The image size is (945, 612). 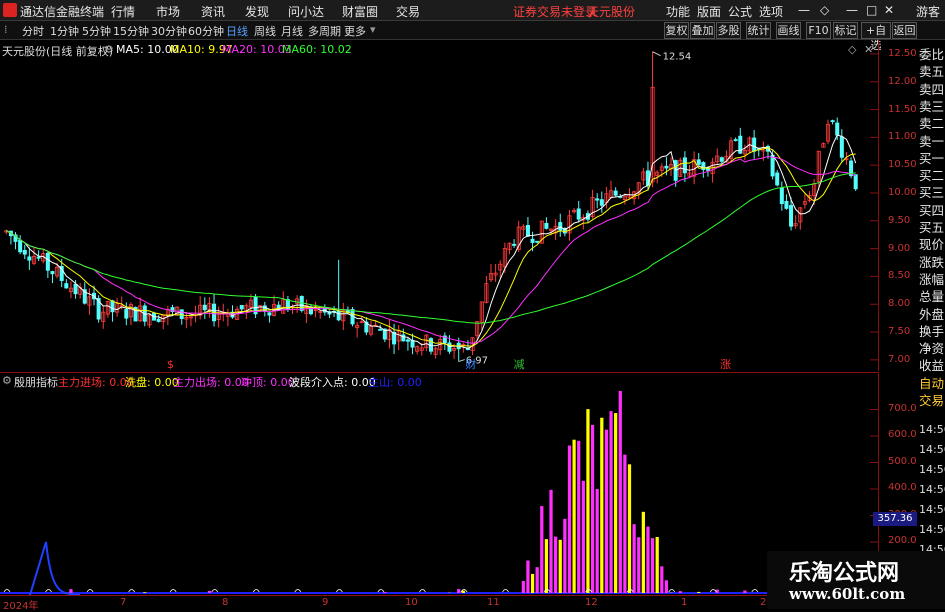 I want to click on tab-multi: 多周期, so click(x=324, y=31).